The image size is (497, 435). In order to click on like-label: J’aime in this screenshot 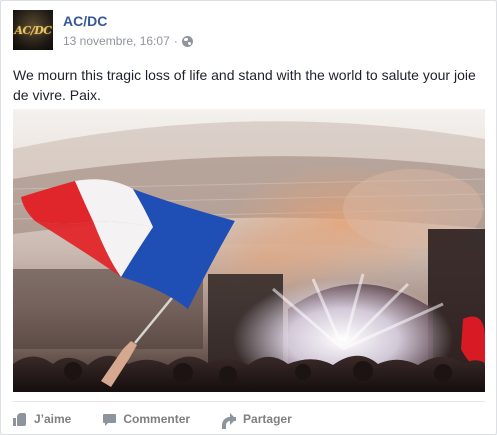, I will do `click(53, 419)`.